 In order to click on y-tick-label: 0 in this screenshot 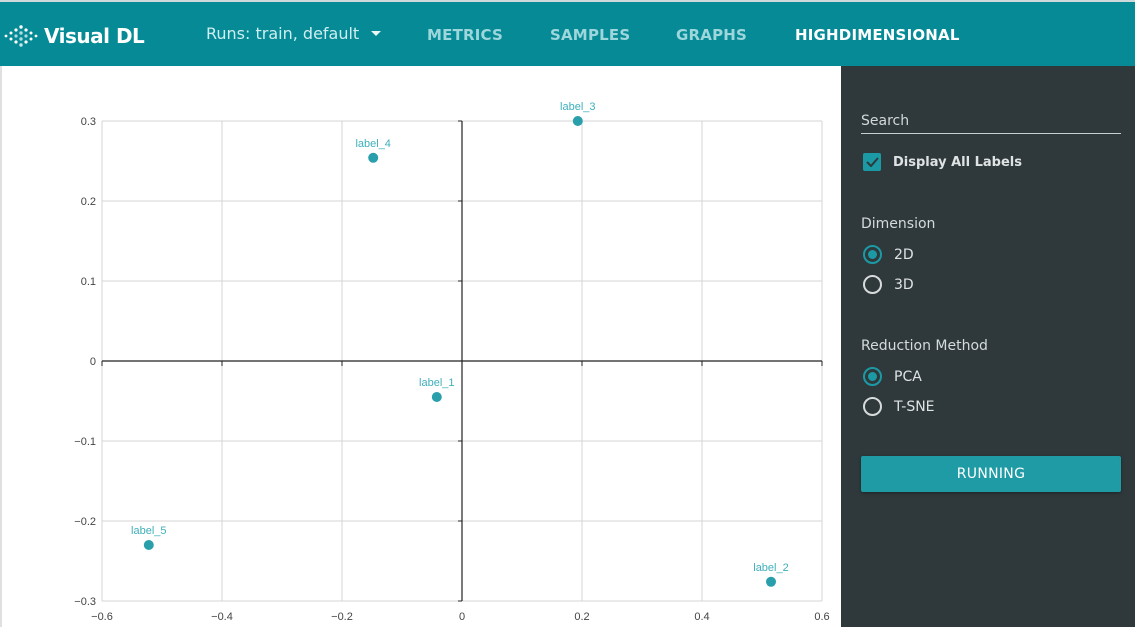, I will do `click(93, 362)`.